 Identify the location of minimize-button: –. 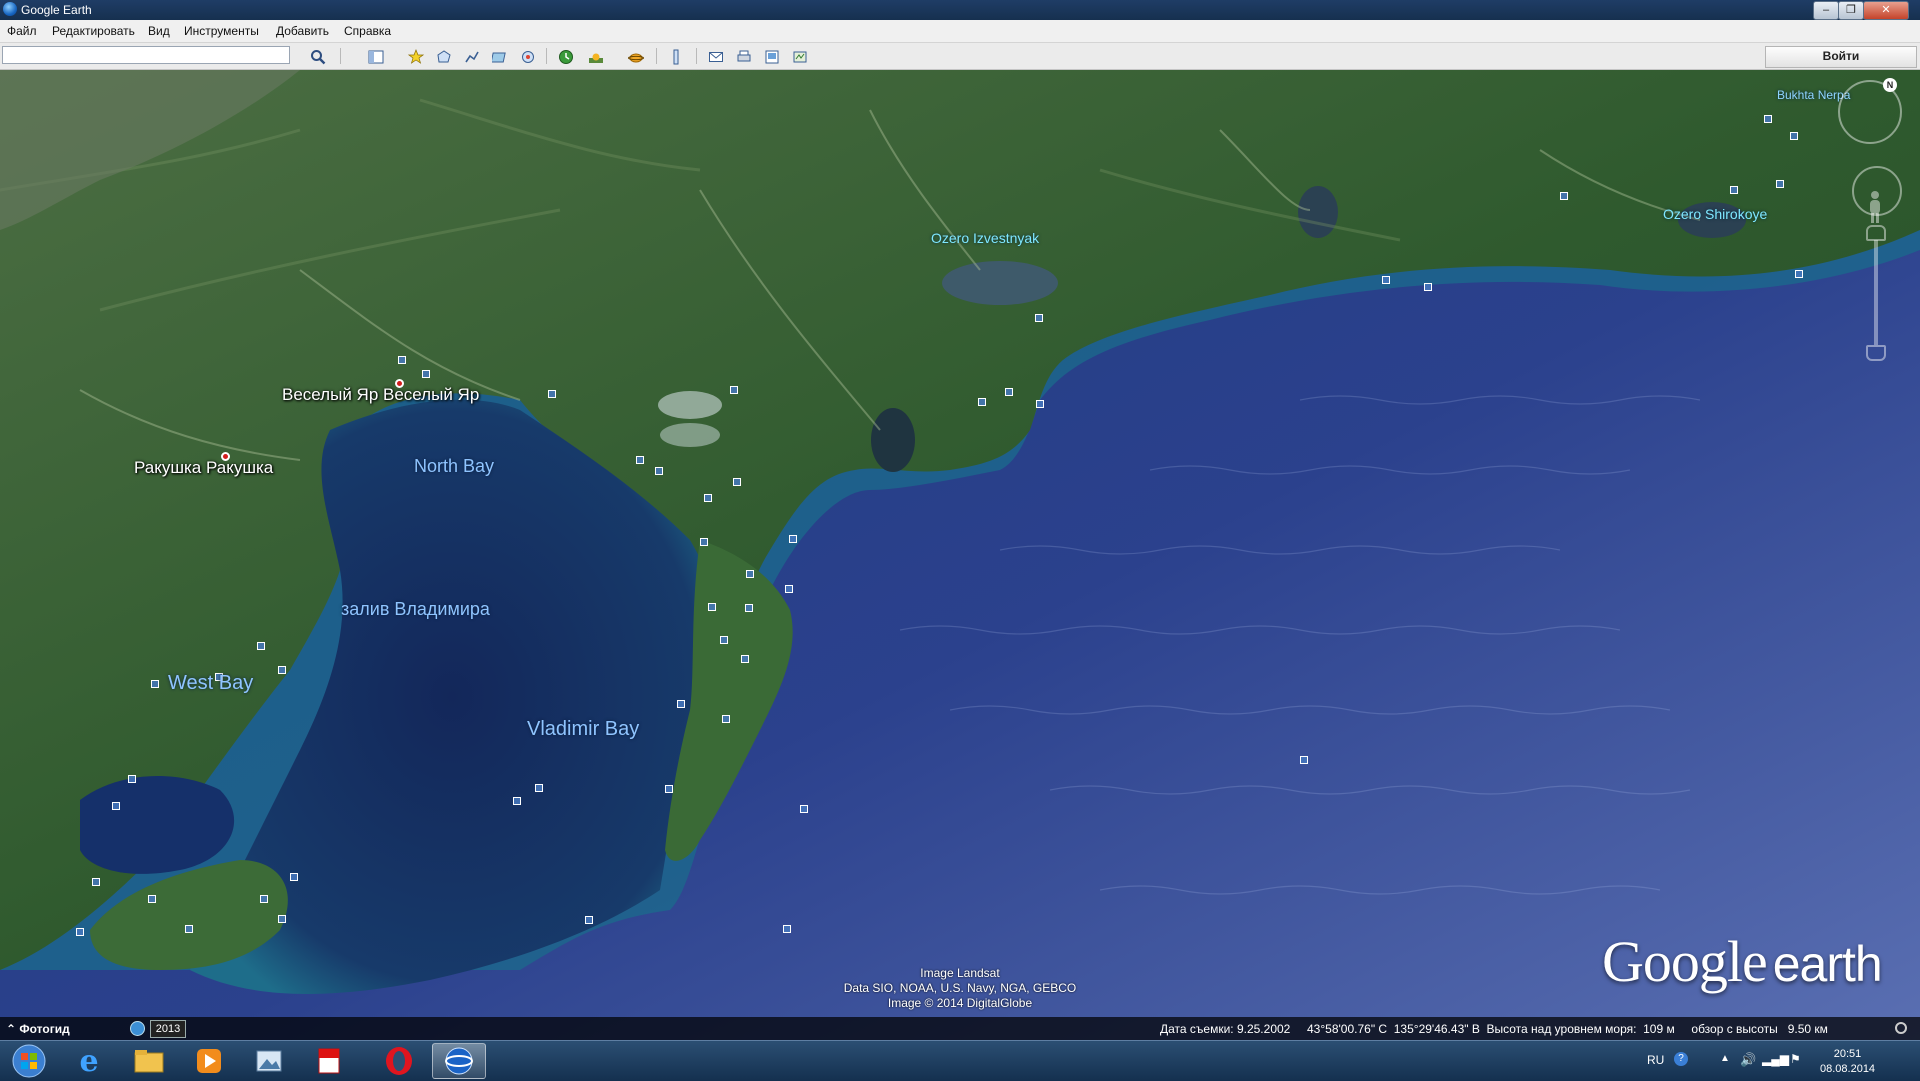
(1826, 10).